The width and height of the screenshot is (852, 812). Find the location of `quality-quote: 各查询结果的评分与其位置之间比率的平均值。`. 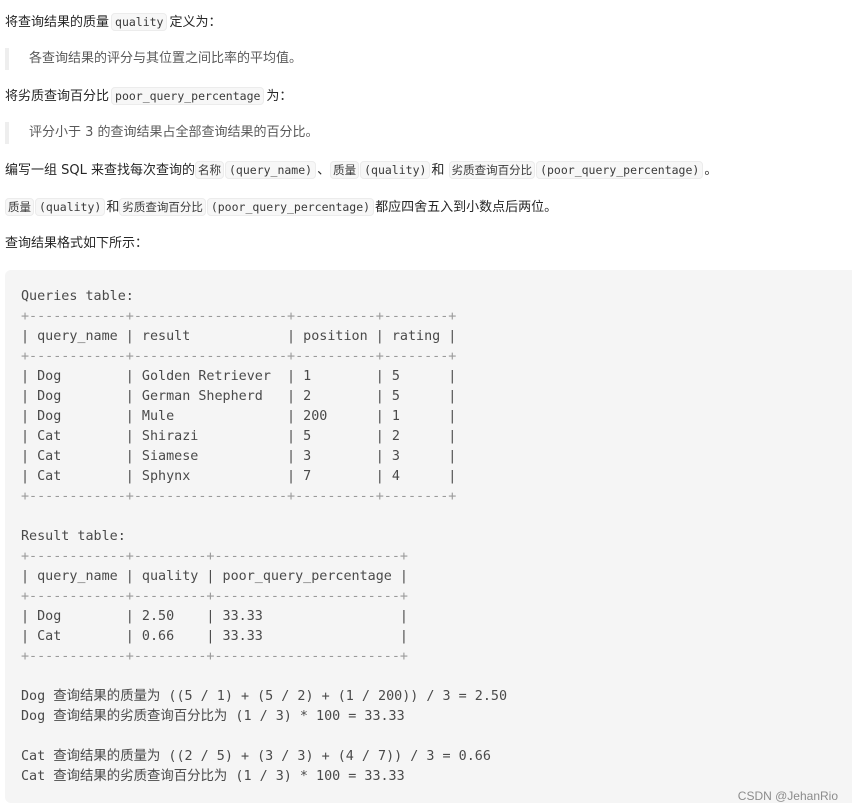

quality-quote: 各查询结果的评分与其位置之间比率的平均值。 is located at coordinates (153, 59).